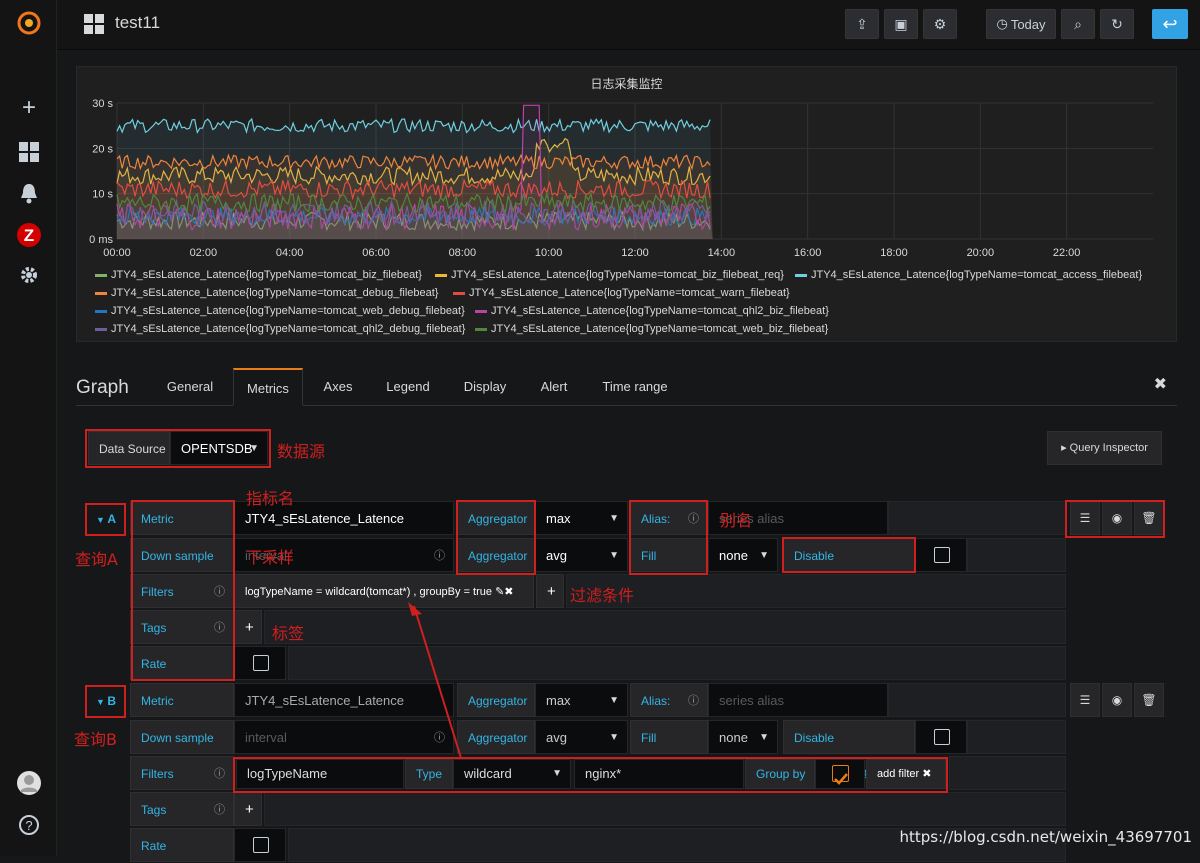 This screenshot has height=863, width=1200. I want to click on watermark: https://blog.csdn.net/weixin_43697701, so click(1045, 837).